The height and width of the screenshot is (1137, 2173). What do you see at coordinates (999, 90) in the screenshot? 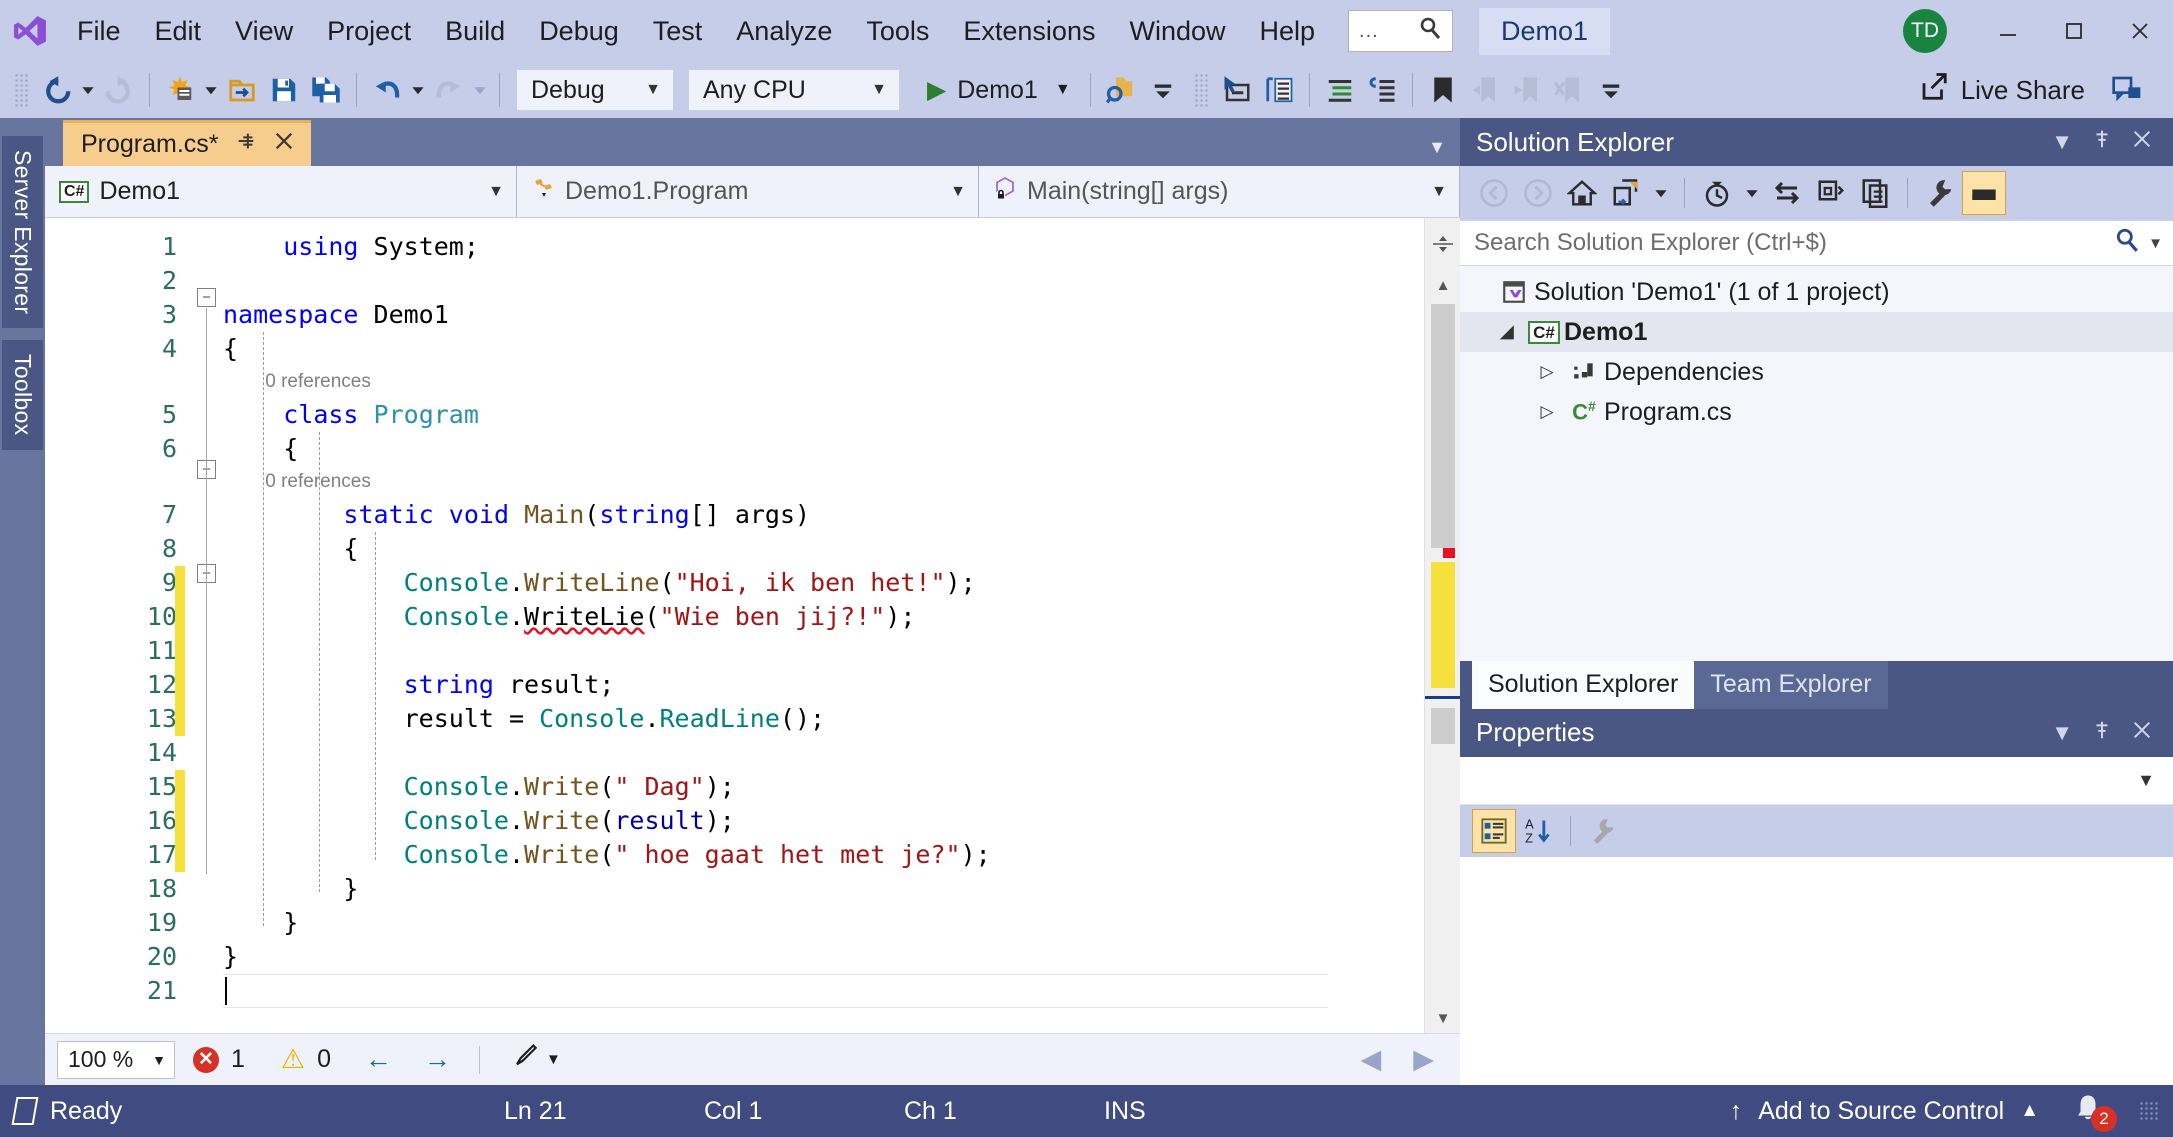
I see `start-debugging-button: ▶ Demo1 ▼` at bounding box center [999, 90].